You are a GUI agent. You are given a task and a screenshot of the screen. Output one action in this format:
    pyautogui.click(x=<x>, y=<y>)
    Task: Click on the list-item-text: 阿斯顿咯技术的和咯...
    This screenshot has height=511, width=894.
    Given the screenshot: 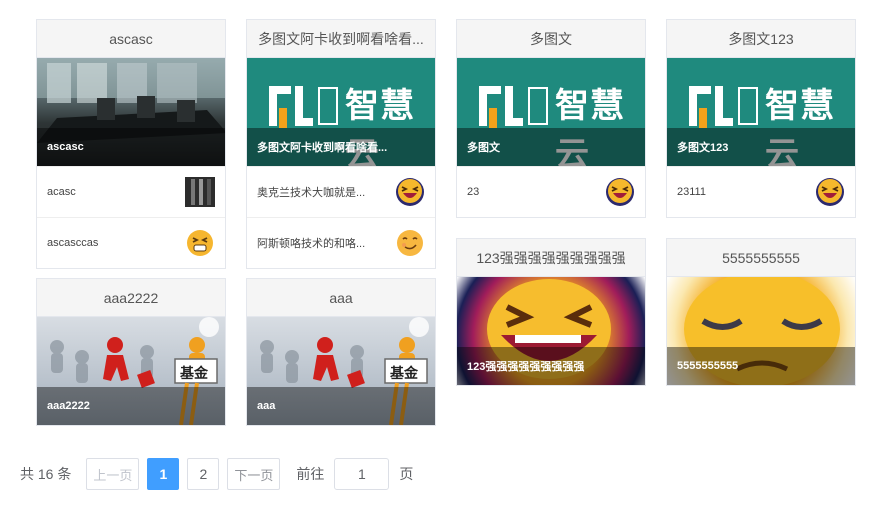 What is the action you would take?
    pyautogui.click(x=311, y=244)
    